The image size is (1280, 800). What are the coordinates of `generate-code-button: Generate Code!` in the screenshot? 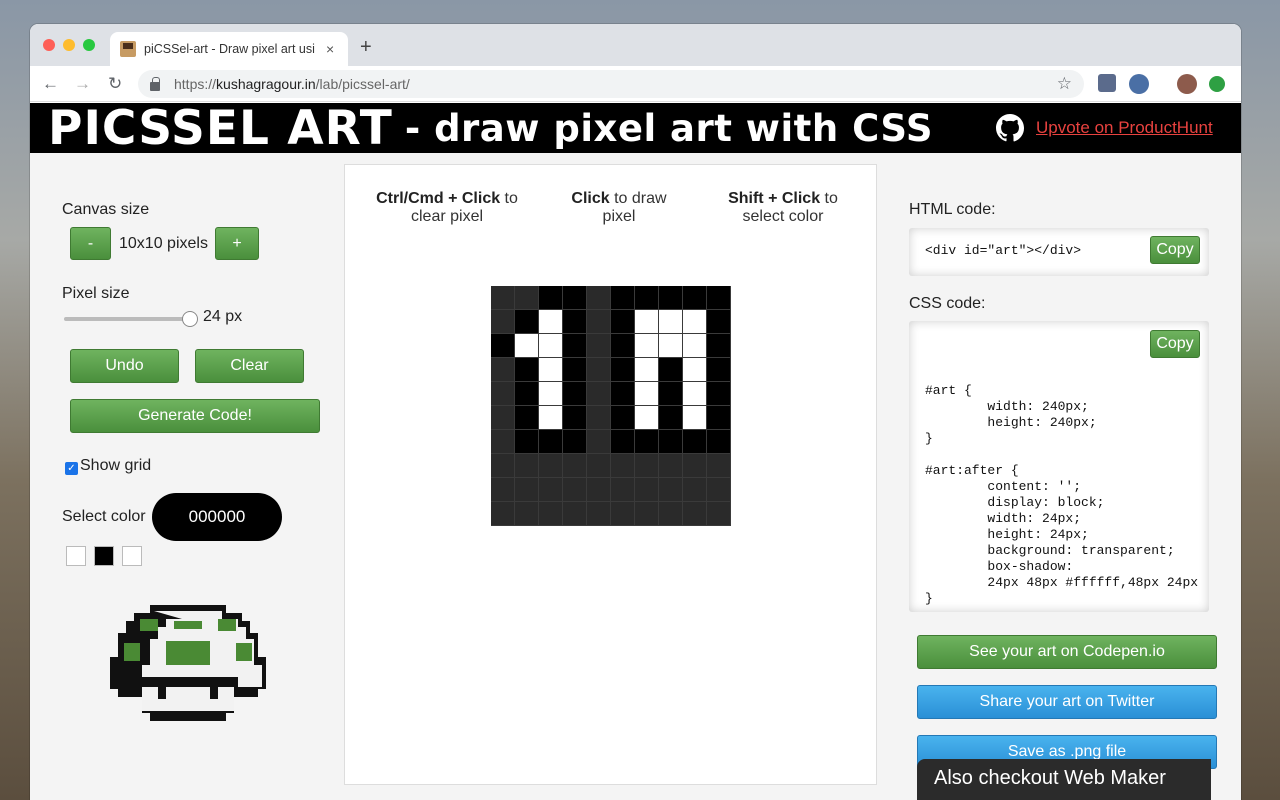 It's located at (195, 416).